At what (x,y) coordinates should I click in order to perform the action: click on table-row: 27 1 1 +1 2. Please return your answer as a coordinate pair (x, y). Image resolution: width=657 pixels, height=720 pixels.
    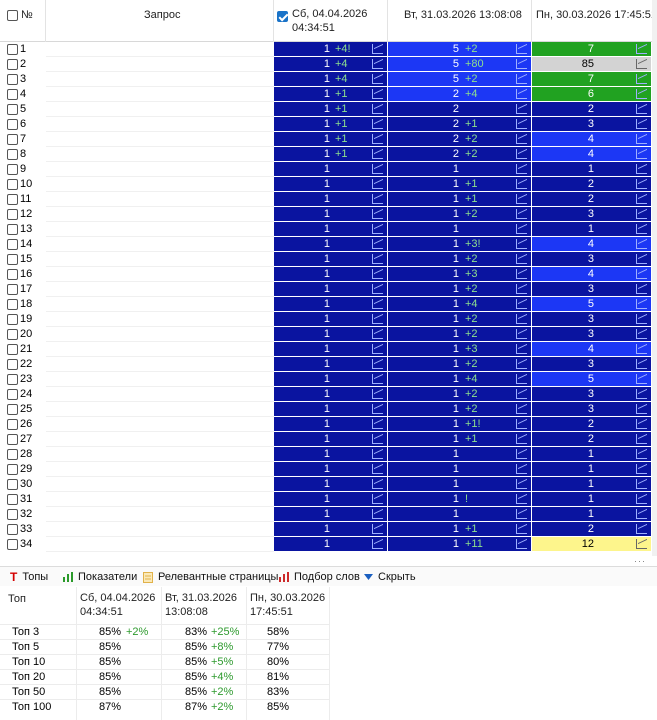
    Looking at the image, I should click on (328, 439).